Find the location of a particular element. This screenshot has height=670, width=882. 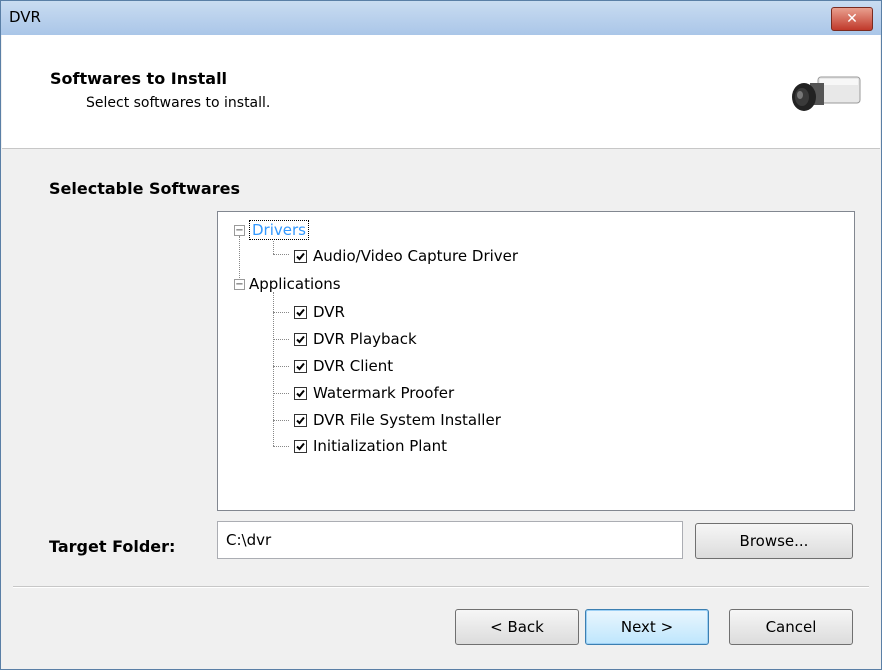

tree-item-watermark-proofer: Watermark Proofer is located at coordinates (374, 393).